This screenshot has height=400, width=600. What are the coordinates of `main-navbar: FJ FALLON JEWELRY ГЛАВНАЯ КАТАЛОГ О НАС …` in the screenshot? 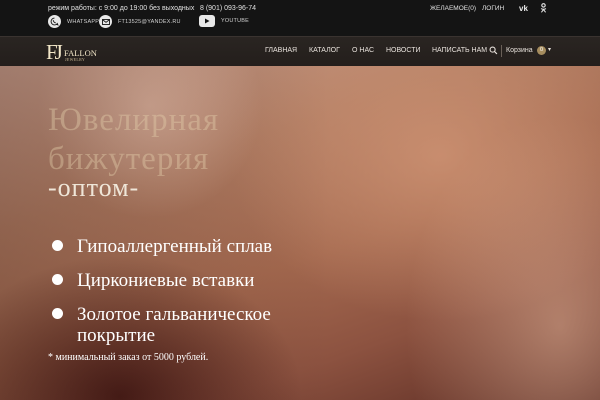 It's located at (300, 51).